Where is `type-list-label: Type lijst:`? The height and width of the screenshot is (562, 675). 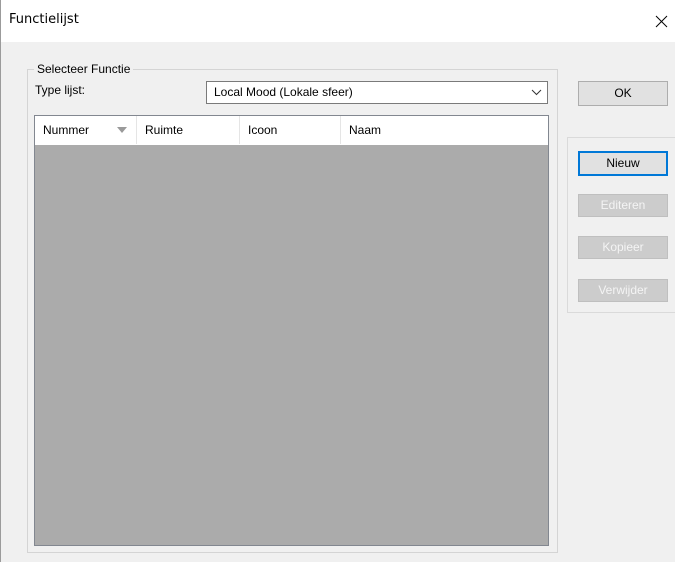
type-list-label: Type lijst: is located at coordinates (60, 90).